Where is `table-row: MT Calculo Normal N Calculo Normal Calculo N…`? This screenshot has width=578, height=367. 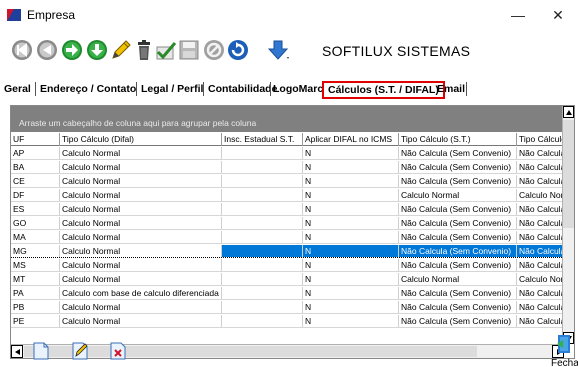
table-row: MT Calculo Normal N Calculo Normal Calculo N… is located at coordinates (287, 279).